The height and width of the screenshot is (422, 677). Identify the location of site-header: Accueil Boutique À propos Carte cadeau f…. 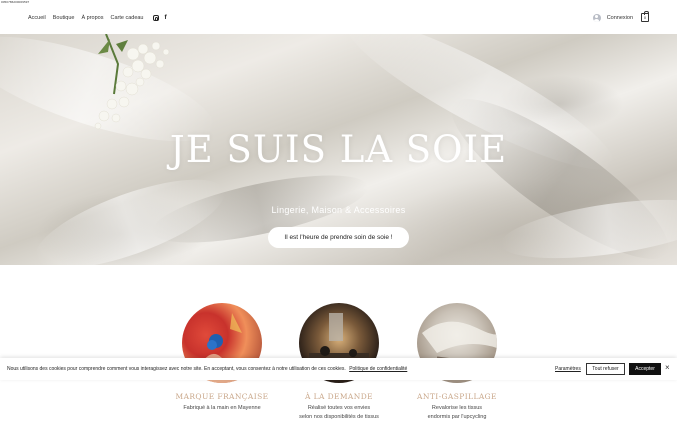
(338, 20).